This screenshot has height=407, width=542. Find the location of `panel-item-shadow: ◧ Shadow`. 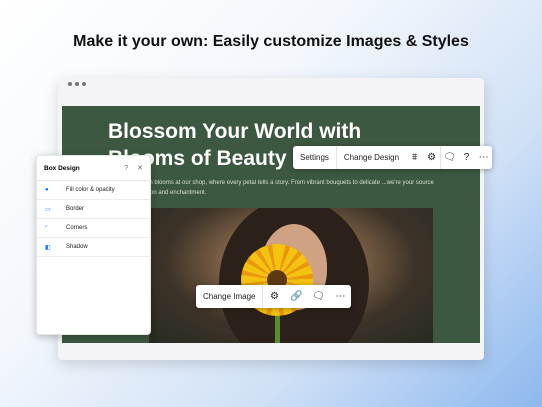

panel-item-shadow: ◧ Shadow is located at coordinates (93, 247).